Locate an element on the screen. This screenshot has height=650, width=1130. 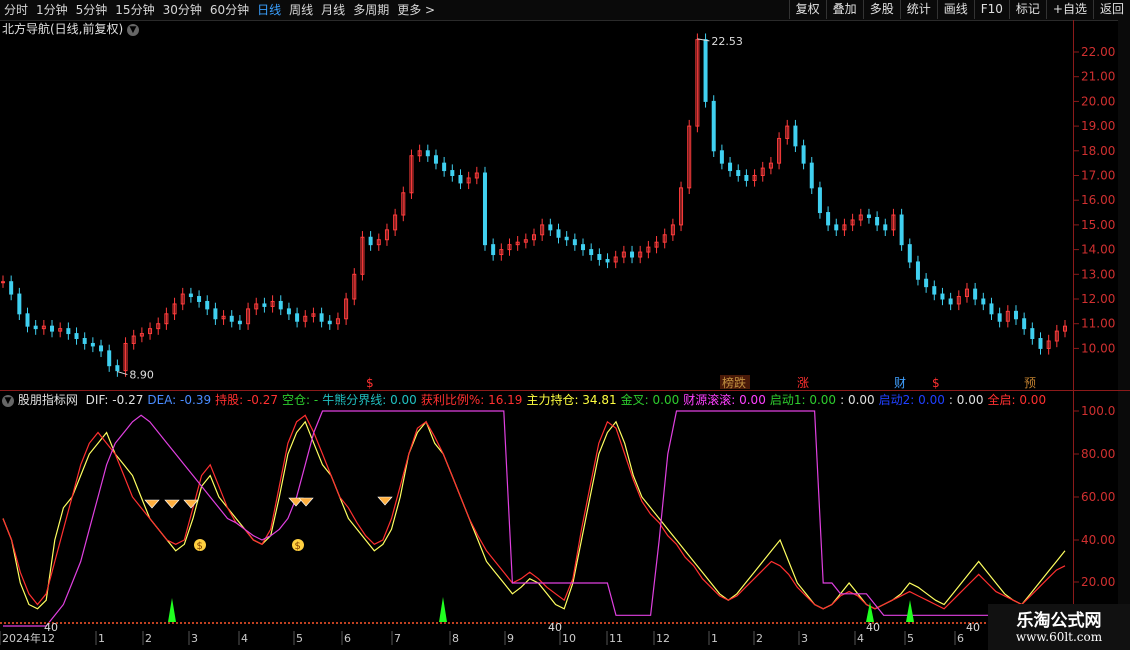
small-label: 40 is located at coordinates (973, 627).